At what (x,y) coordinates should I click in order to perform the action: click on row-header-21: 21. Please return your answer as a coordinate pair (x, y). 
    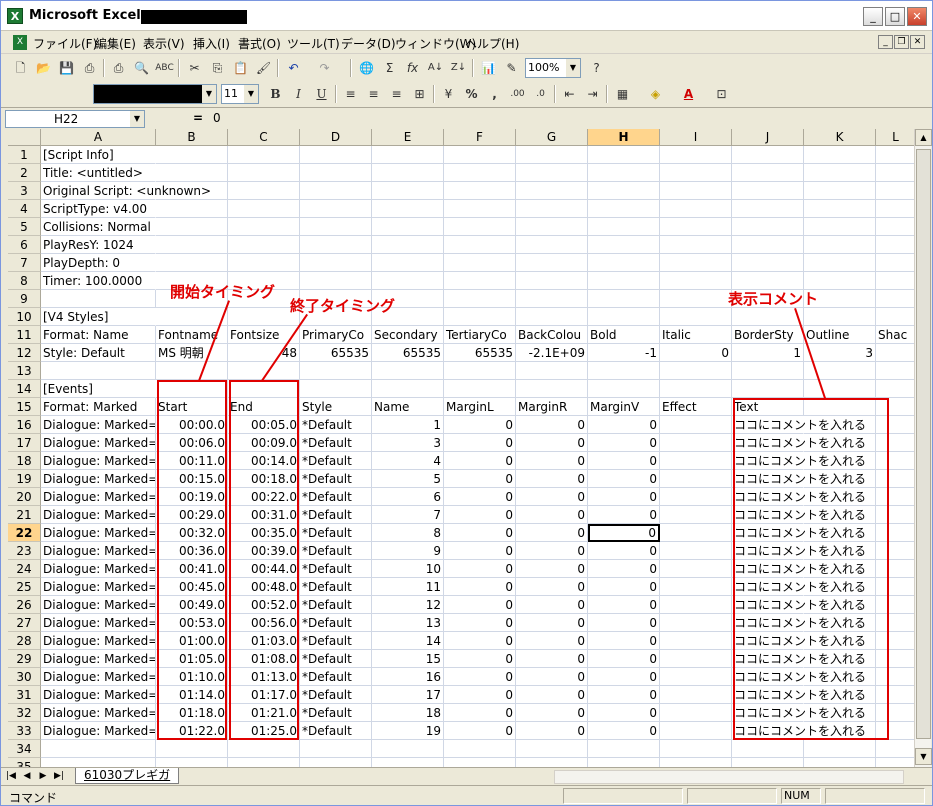
    Looking at the image, I should click on (24, 515).